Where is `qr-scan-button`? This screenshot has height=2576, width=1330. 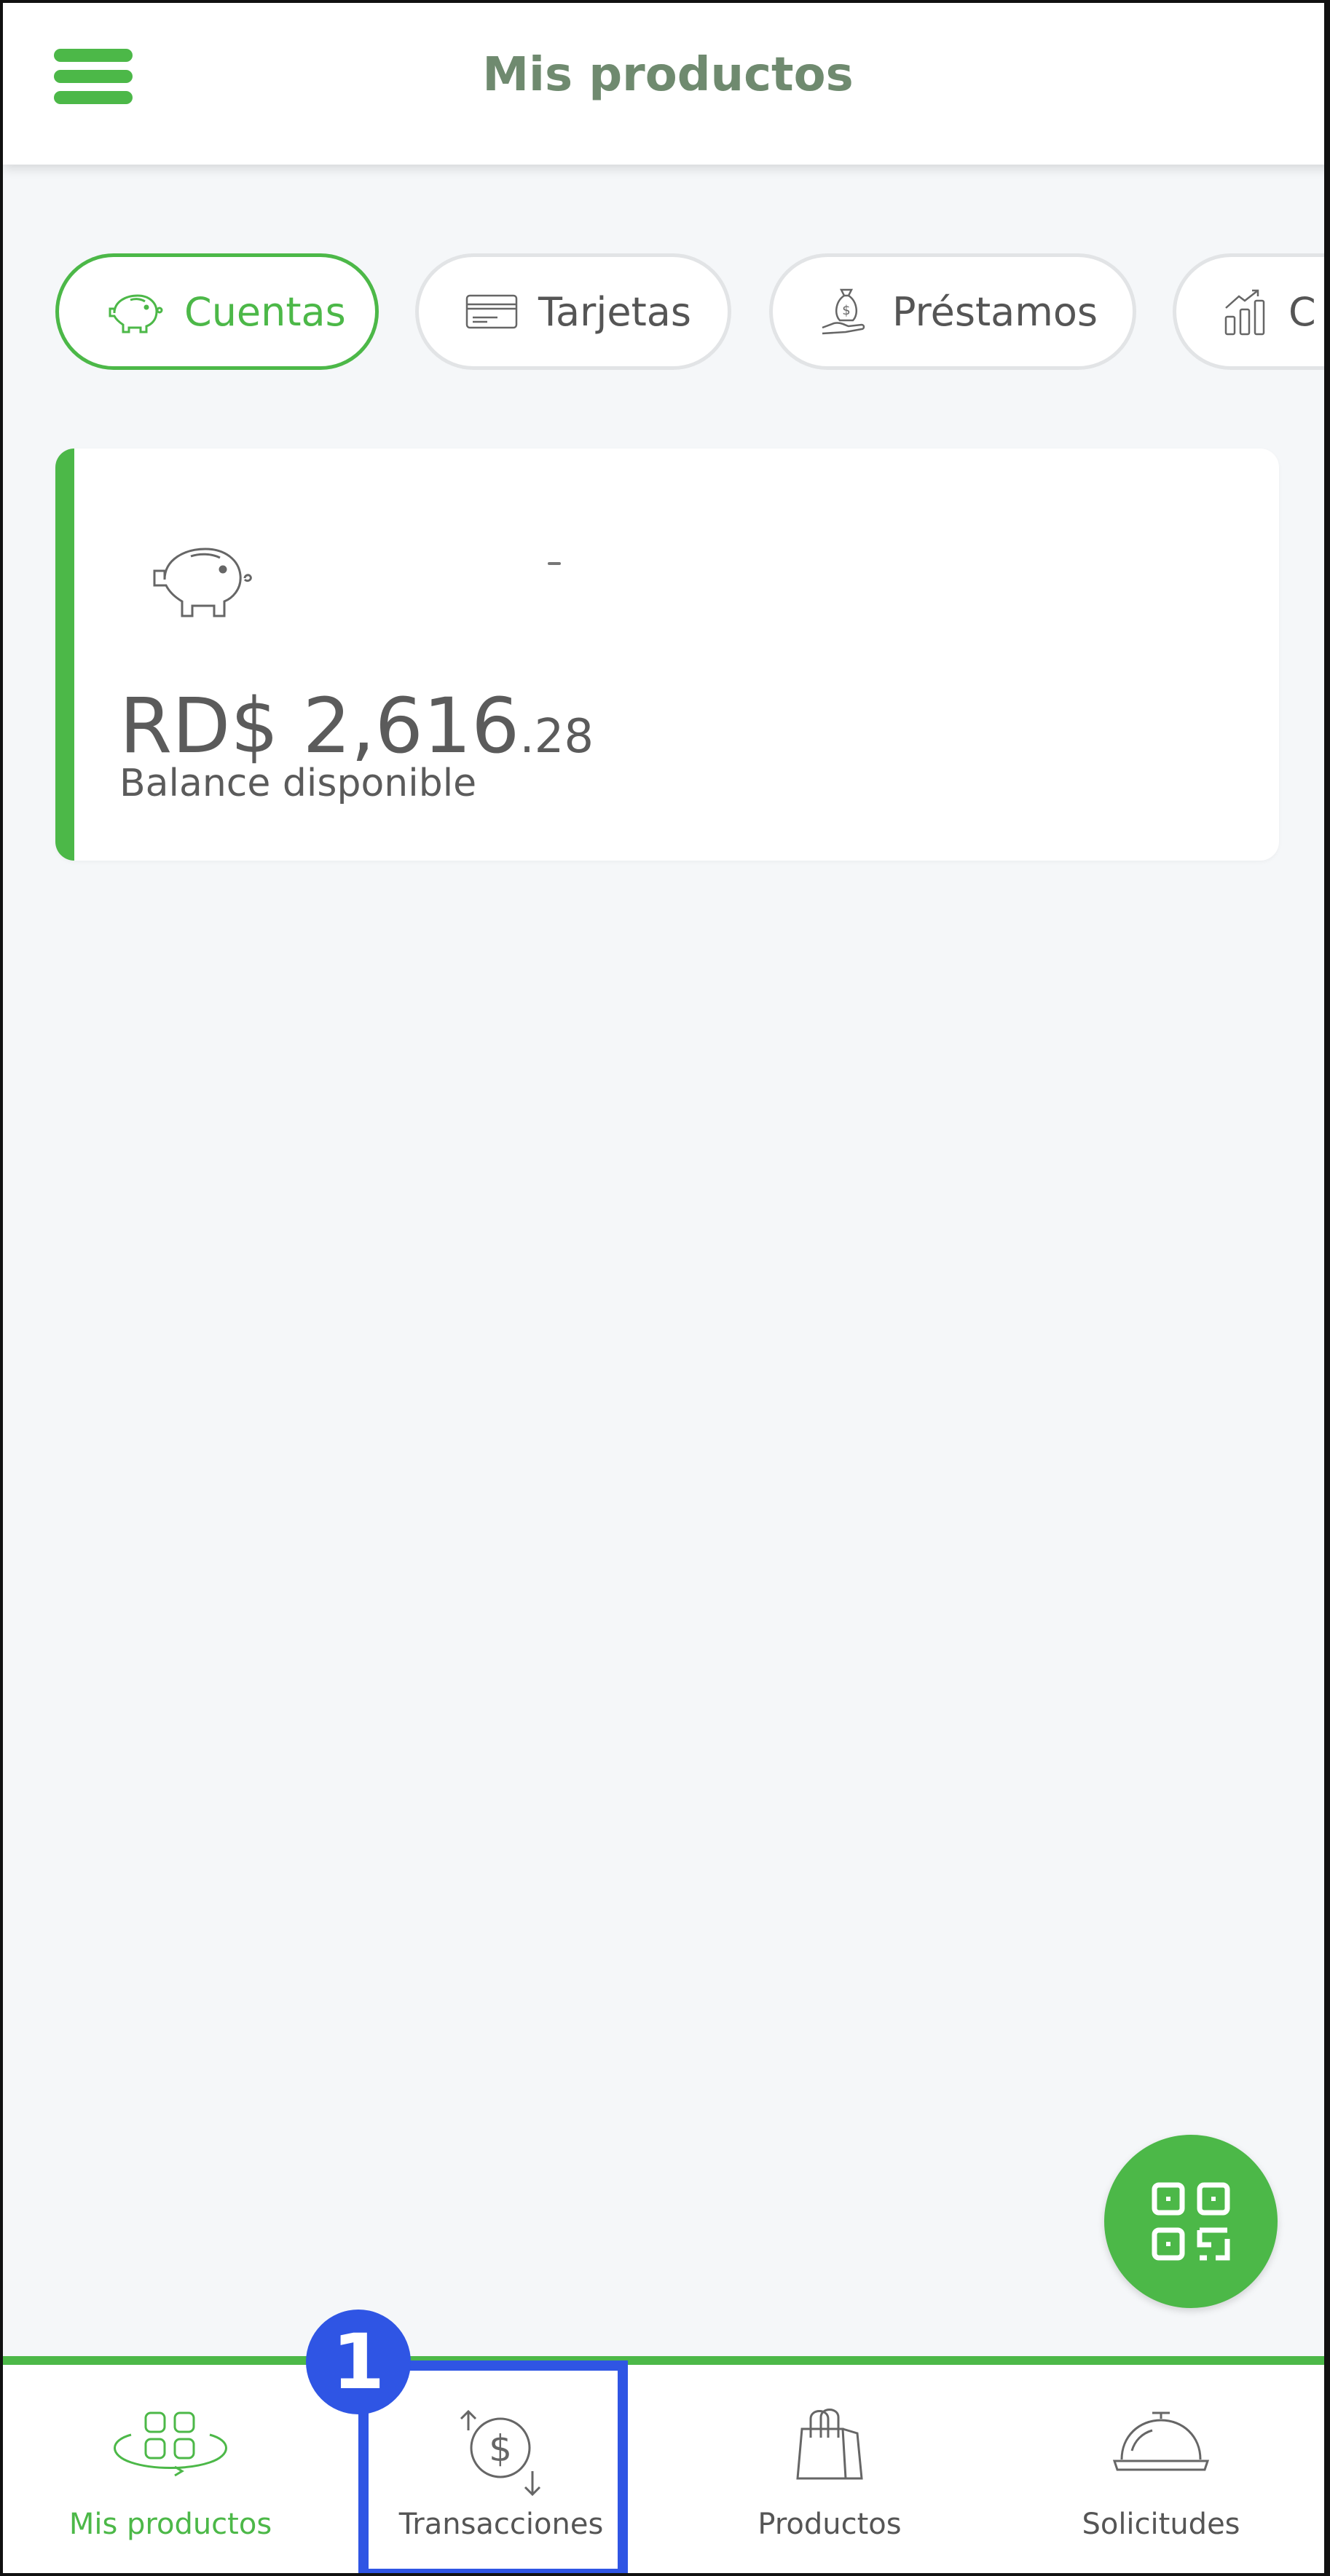
qr-scan-button is located at coordinates (1191, 2221).